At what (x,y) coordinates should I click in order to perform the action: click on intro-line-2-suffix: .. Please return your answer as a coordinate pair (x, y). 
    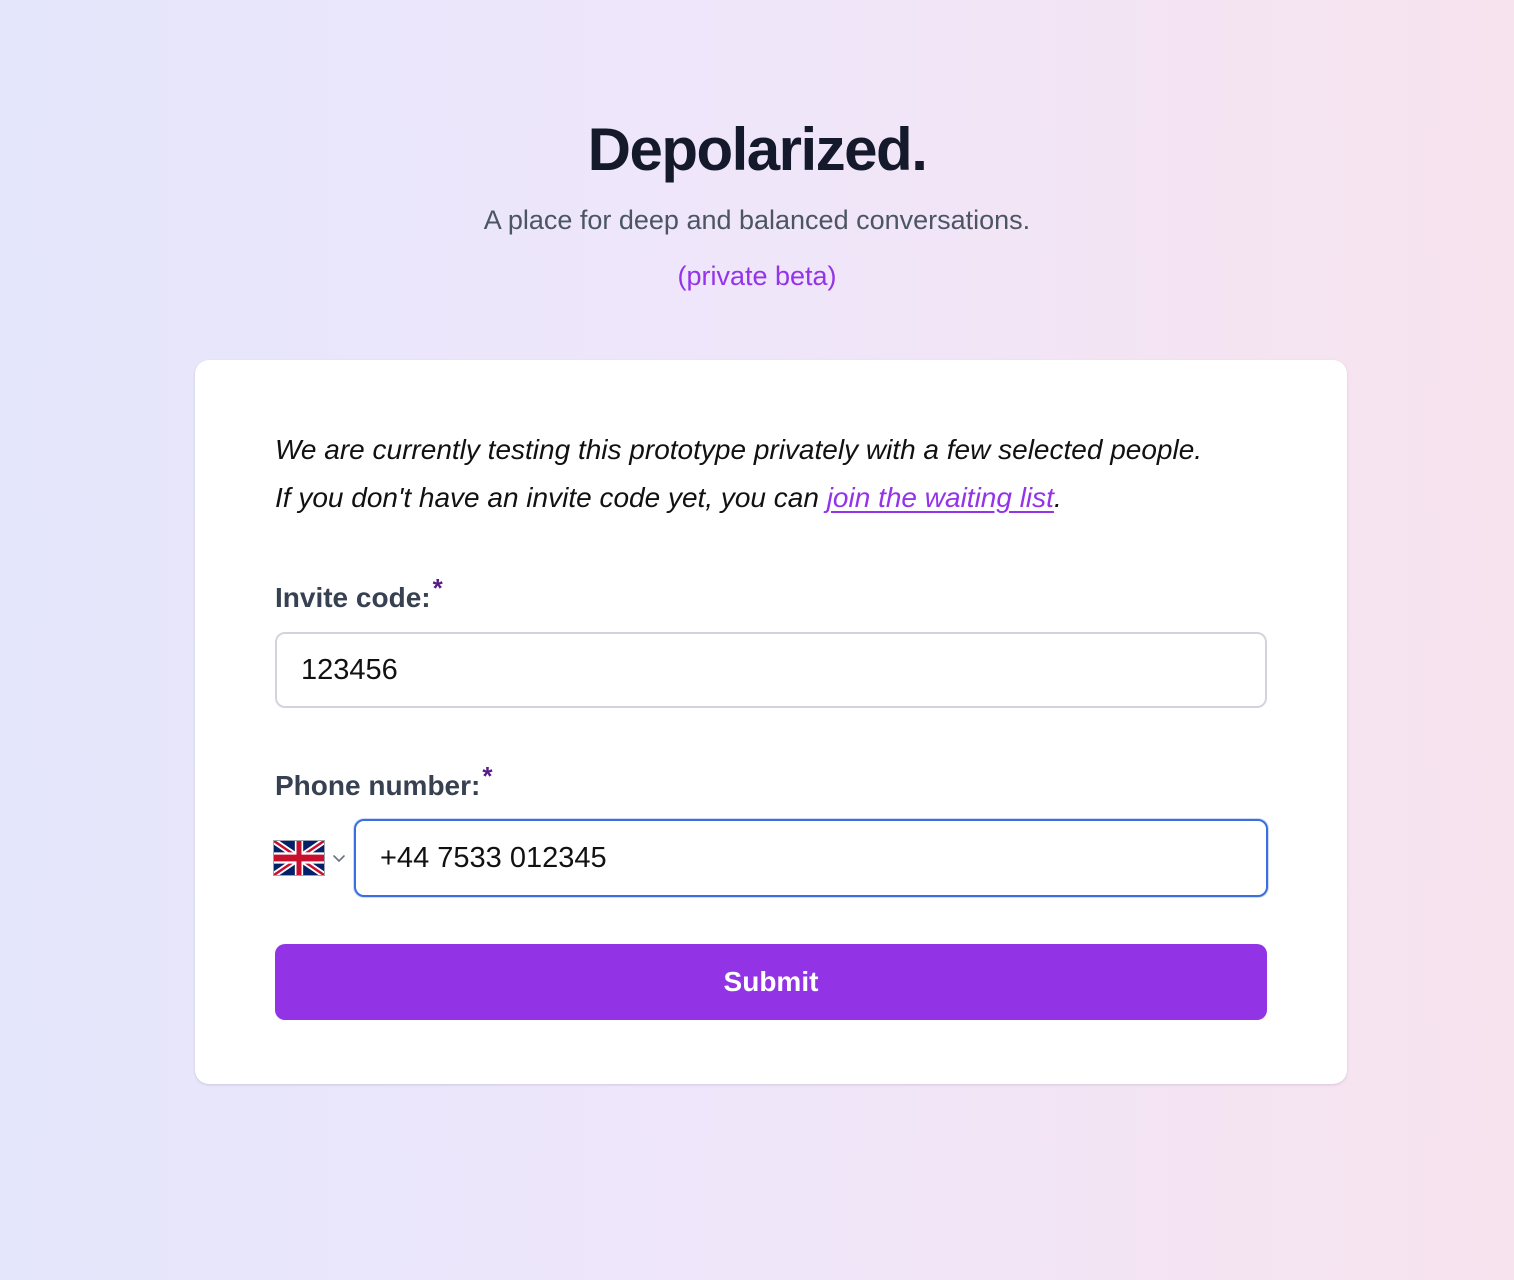
    Looking at the image, I should click on (1057, 497).